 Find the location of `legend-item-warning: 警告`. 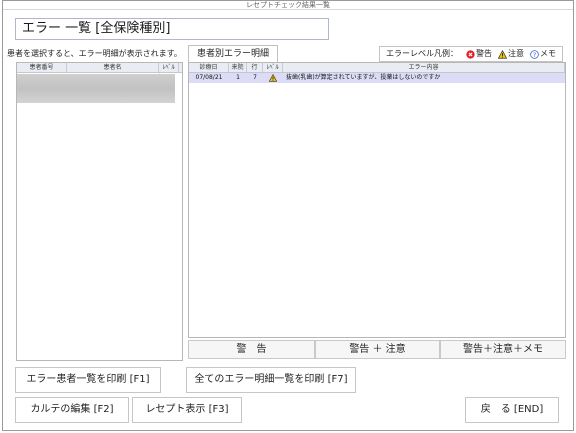

legend-item-warning: 警告 is located at coordinates (479, 54).